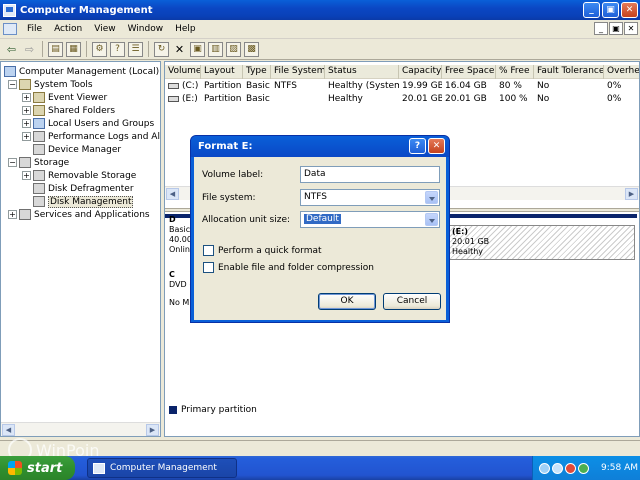  I want to click on network-icon, so click(557, 468).